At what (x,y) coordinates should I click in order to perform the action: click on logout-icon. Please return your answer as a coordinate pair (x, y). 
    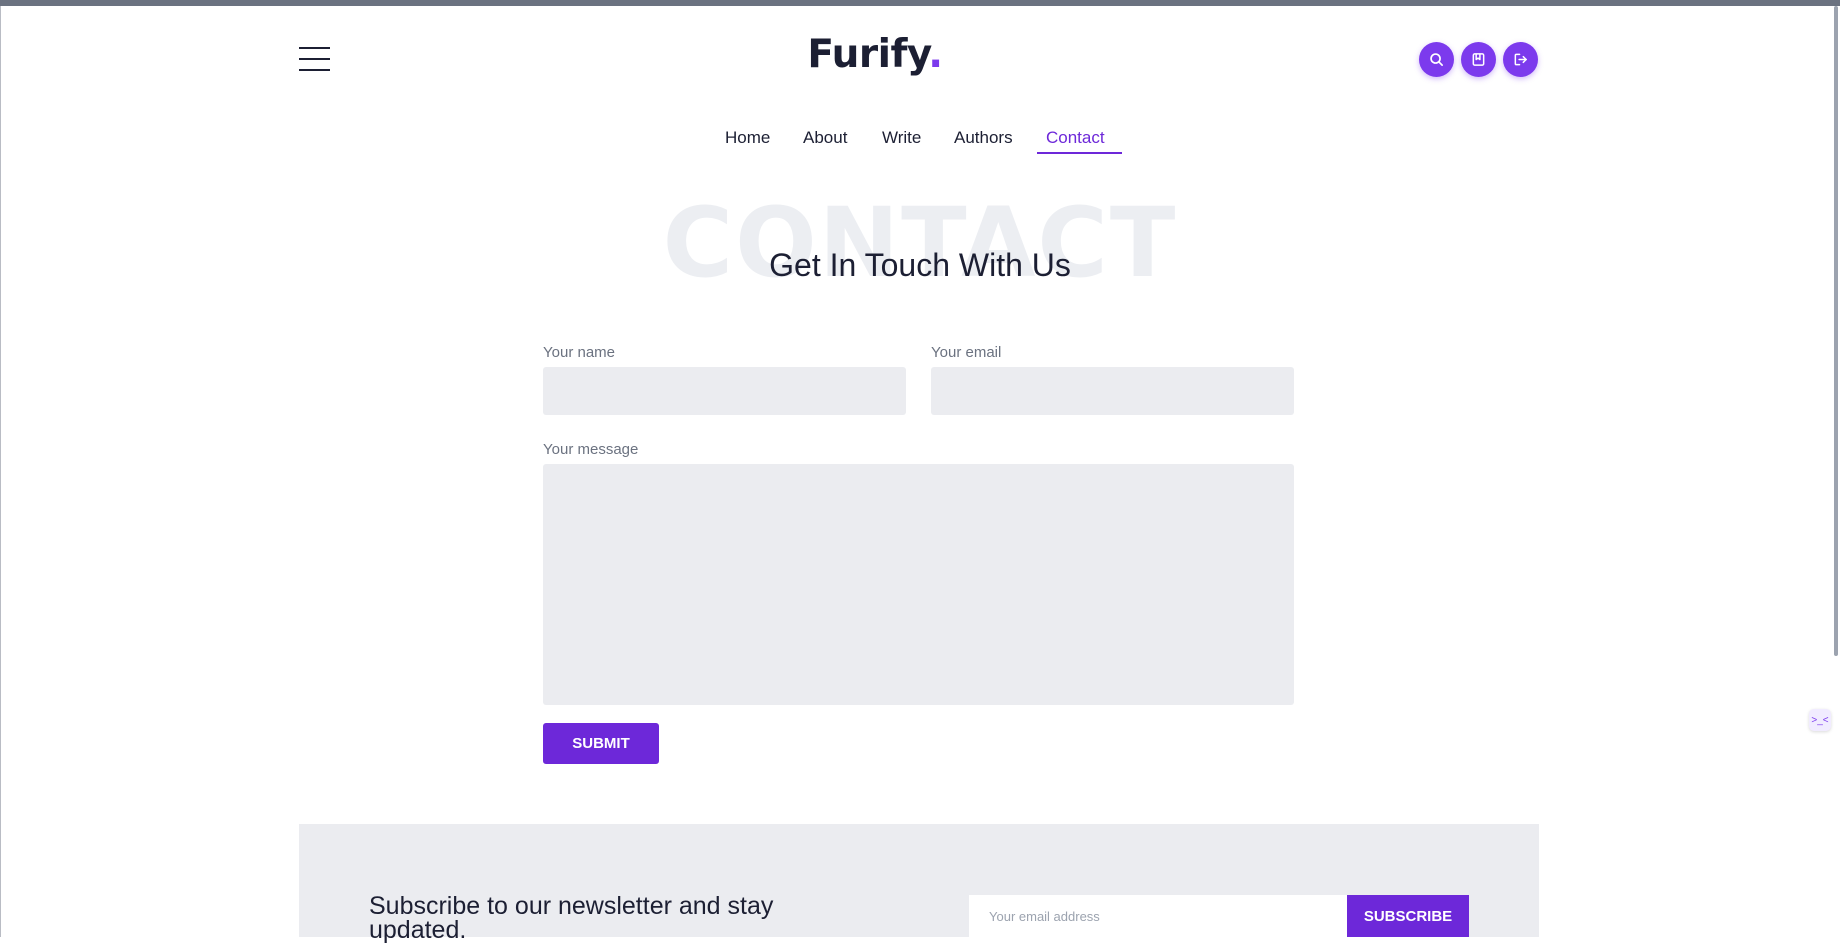
    Looking at the image, I should click on (1520, 59).